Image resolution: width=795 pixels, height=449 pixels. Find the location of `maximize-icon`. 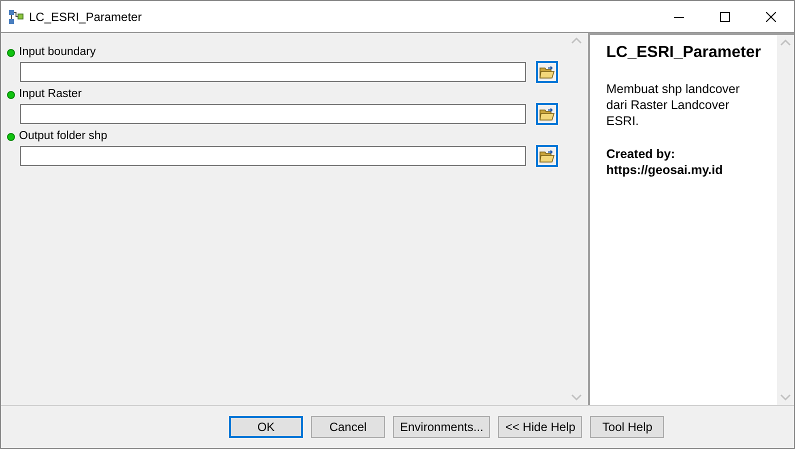

maximize-icon is located at coordinates (725, 17).